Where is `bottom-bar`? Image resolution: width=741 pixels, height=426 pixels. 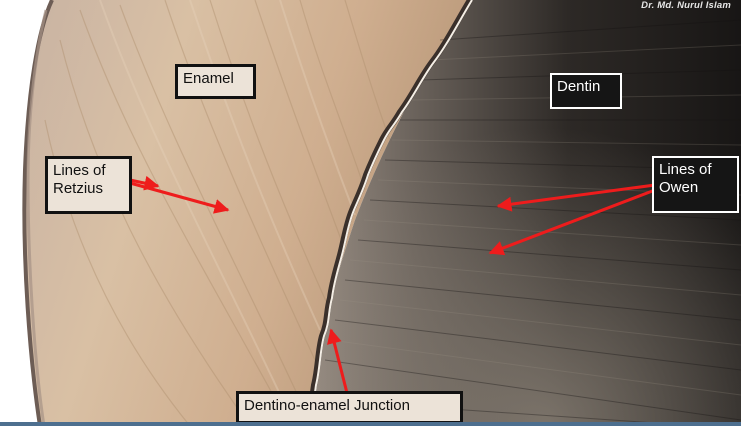 bottom-bar is located at coordinates (370, 424).